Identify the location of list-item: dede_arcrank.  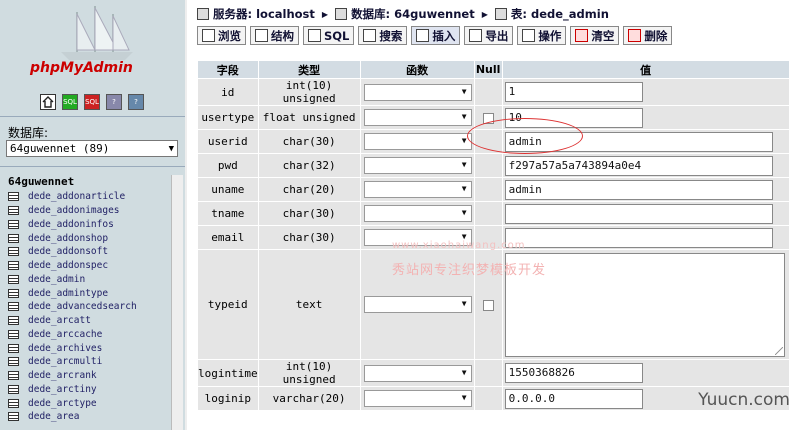
(90, 376).